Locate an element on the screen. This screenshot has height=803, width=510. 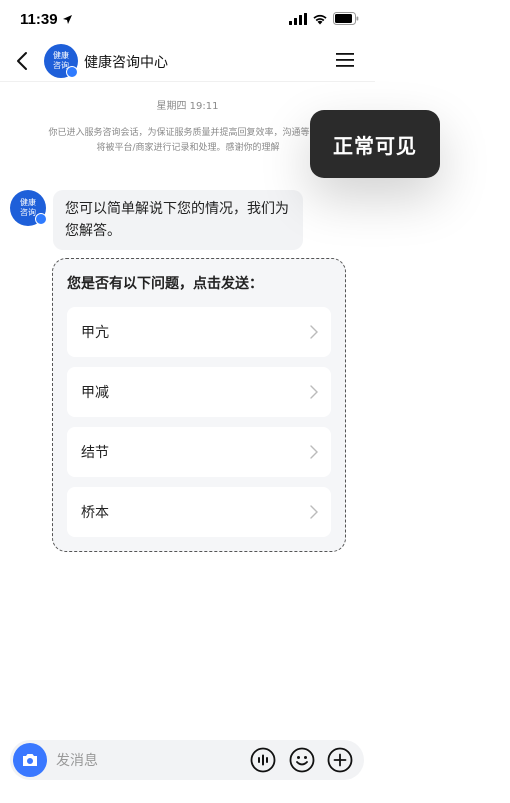
quick-question-label: 桥本 is located at coordinates (95, 513).